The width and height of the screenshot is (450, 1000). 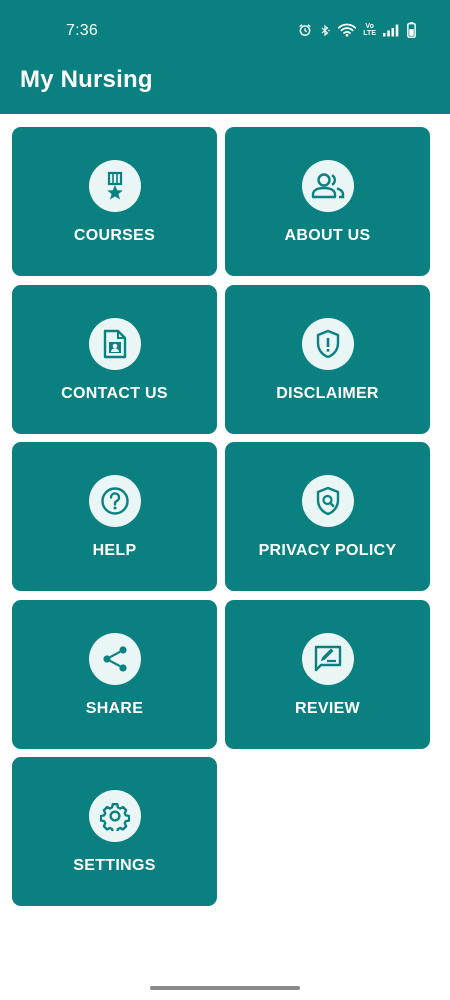 I want to click on disclaimer-tile: DISCLAIMER, so click(x=327, y=359).